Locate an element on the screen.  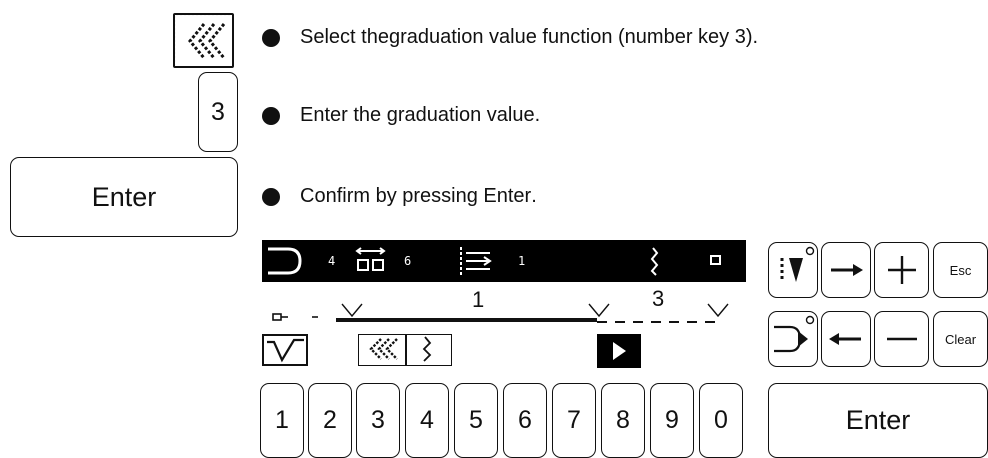
presser-foot-key is located at coordinates (793, 339).